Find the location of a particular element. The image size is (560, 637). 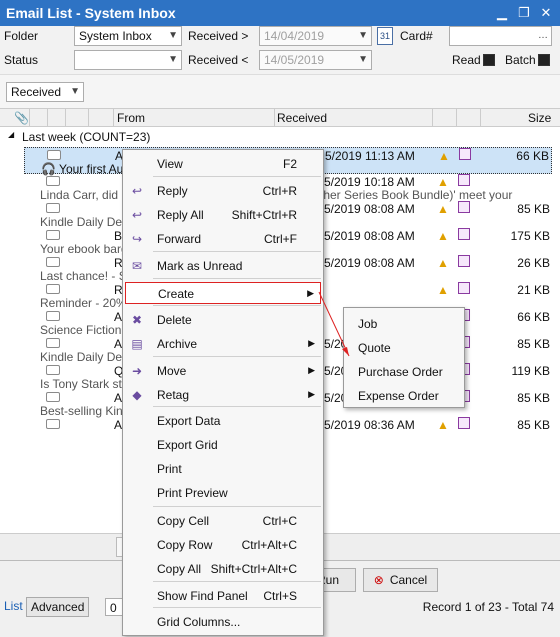

pointer-arrow is located at coordinates (334, 324).